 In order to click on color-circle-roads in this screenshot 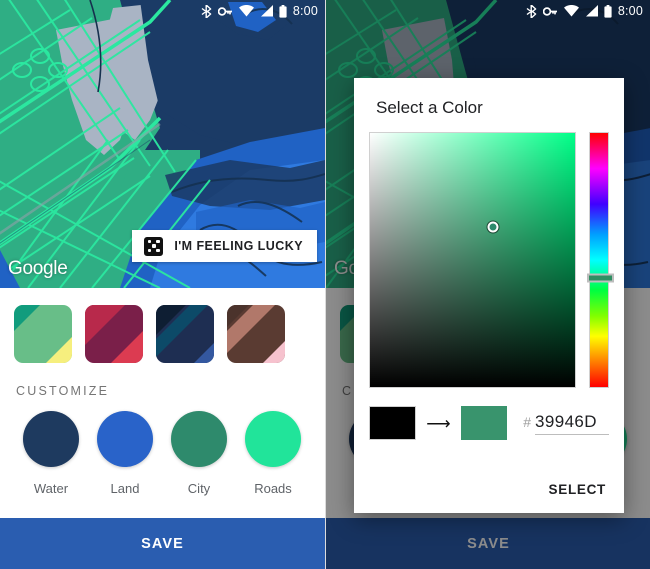, I will do `click(273, 439)`.